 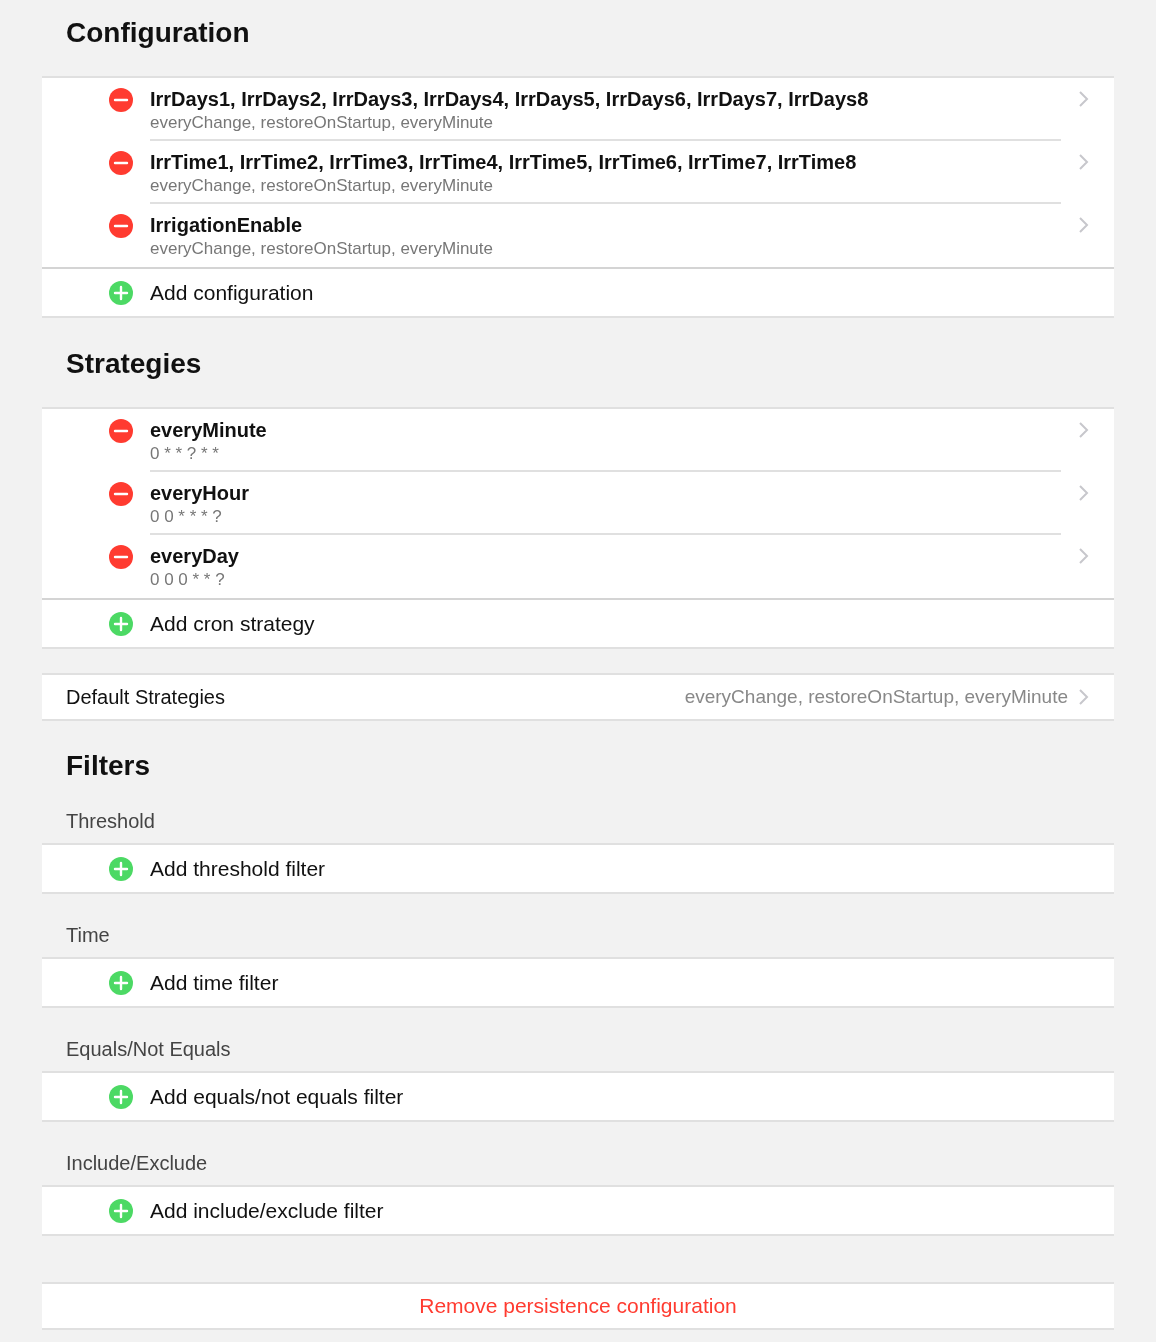 I want to click on list-item: everyDay 0 0 0 * * ?, so click(x=578, y=566).